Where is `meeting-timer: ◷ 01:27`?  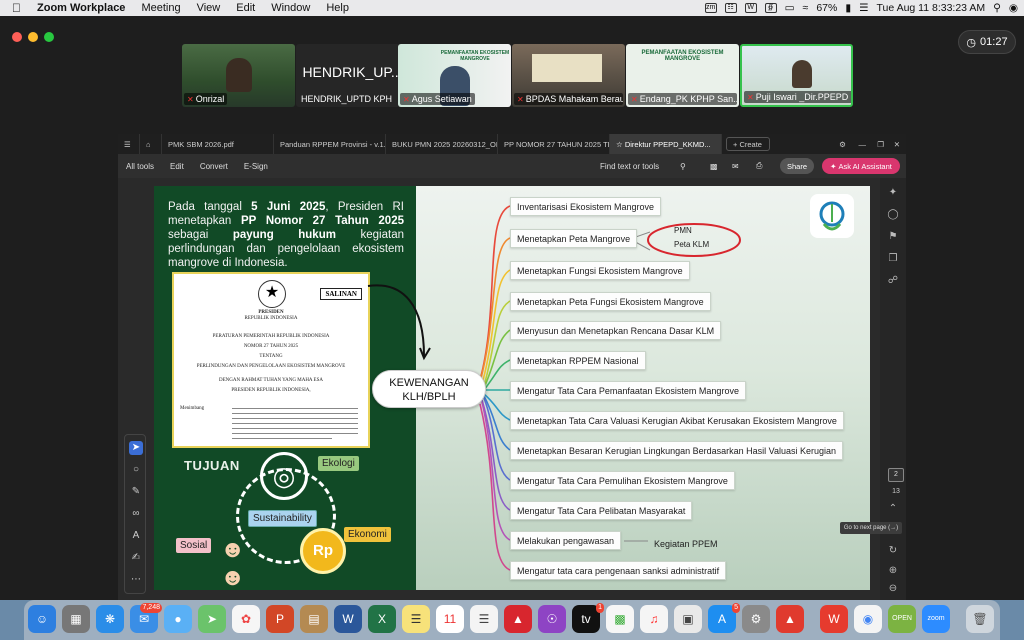
meeting-timer: ◷ 01:27 is located at coordinates (987, 42).